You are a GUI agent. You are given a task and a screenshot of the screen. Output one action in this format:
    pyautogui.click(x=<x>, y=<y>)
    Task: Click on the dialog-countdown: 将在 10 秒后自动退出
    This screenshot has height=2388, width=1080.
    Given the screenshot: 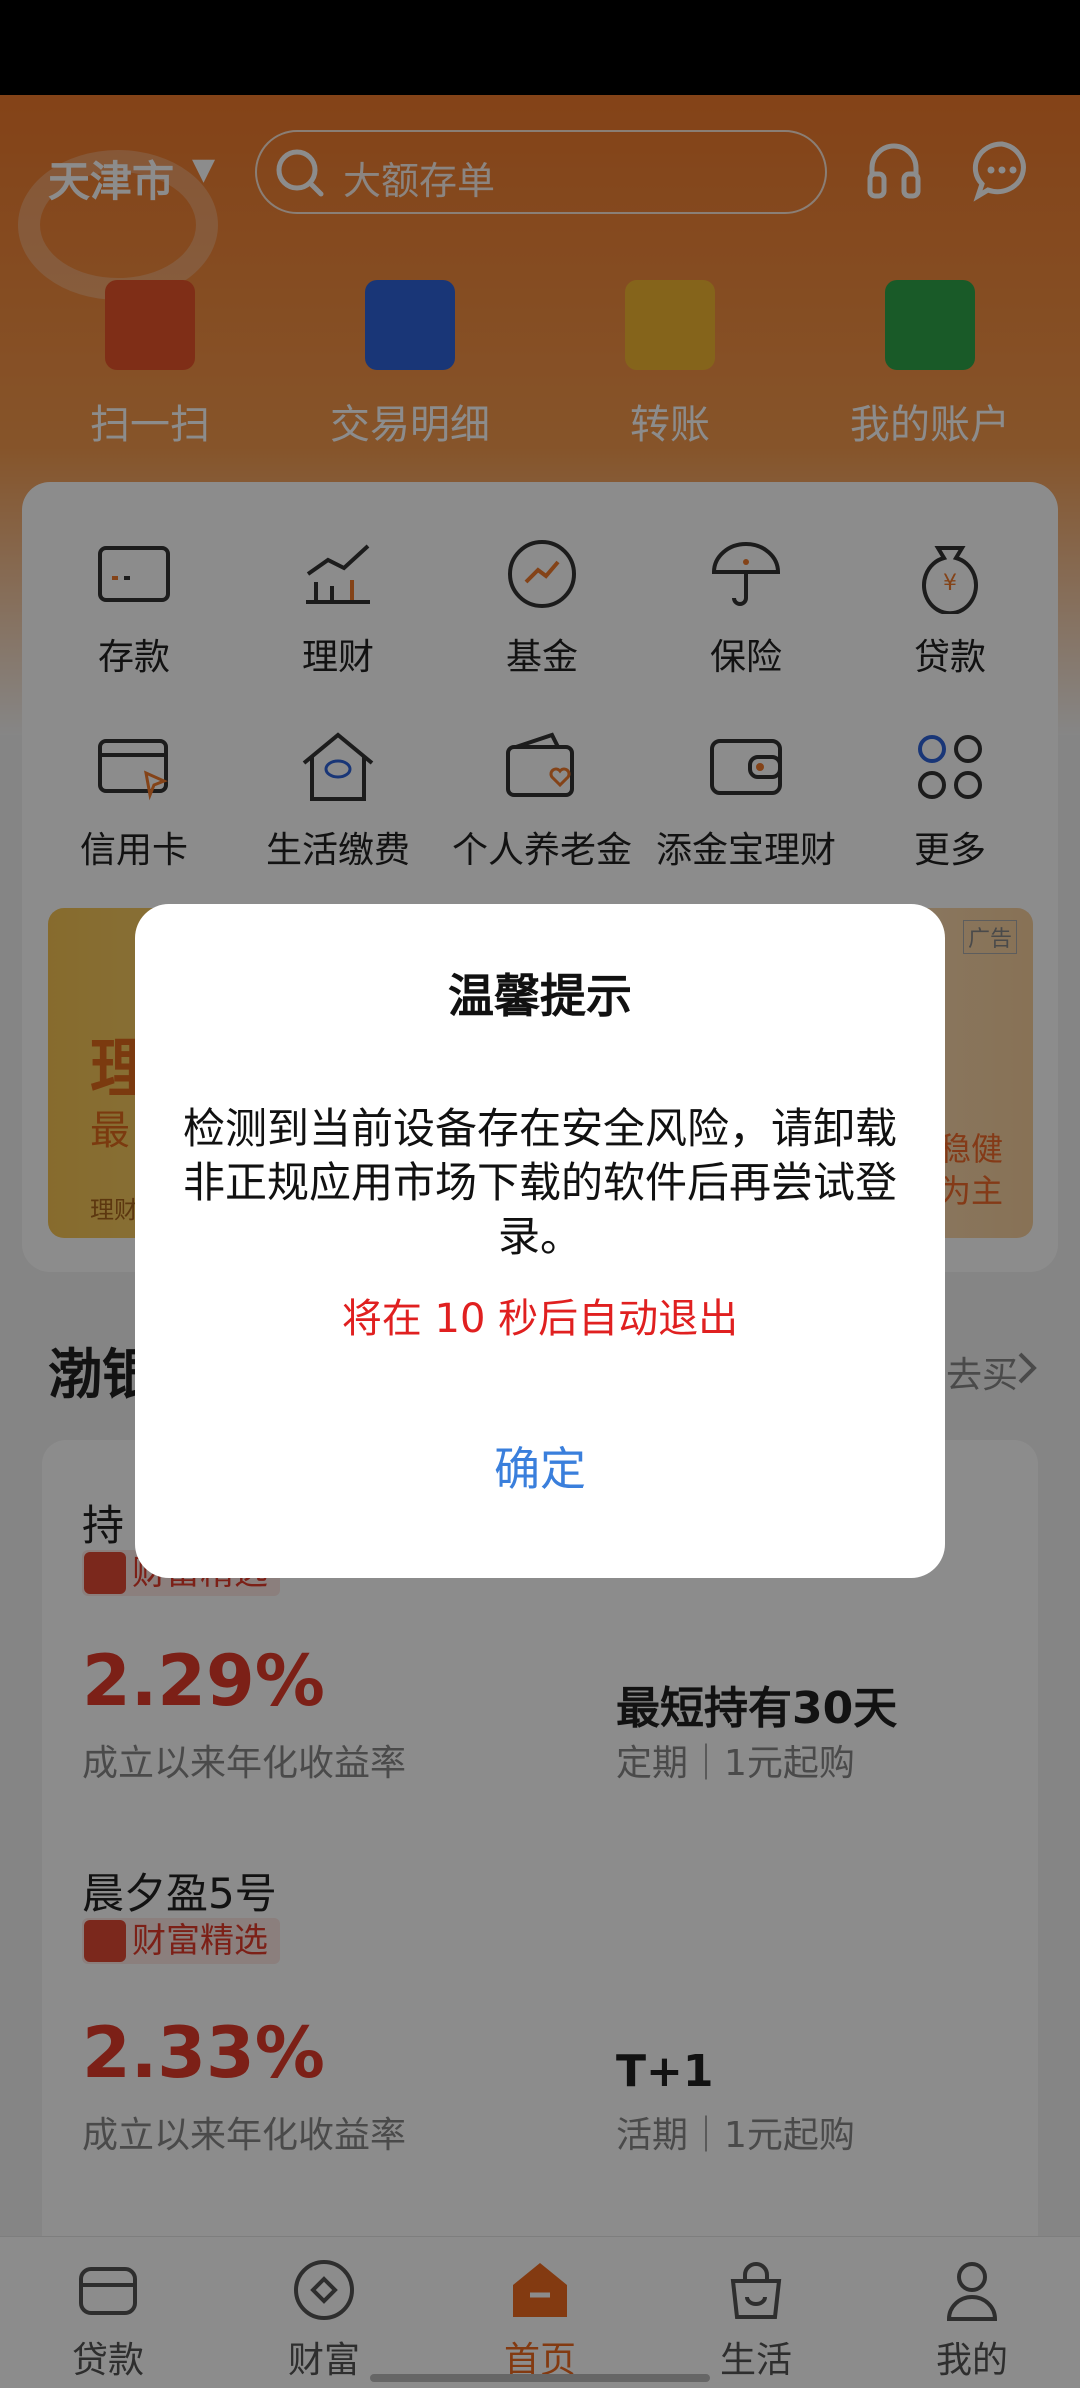 What is the action you would take?
    pyautogui.click(x=540, y=1319)
    